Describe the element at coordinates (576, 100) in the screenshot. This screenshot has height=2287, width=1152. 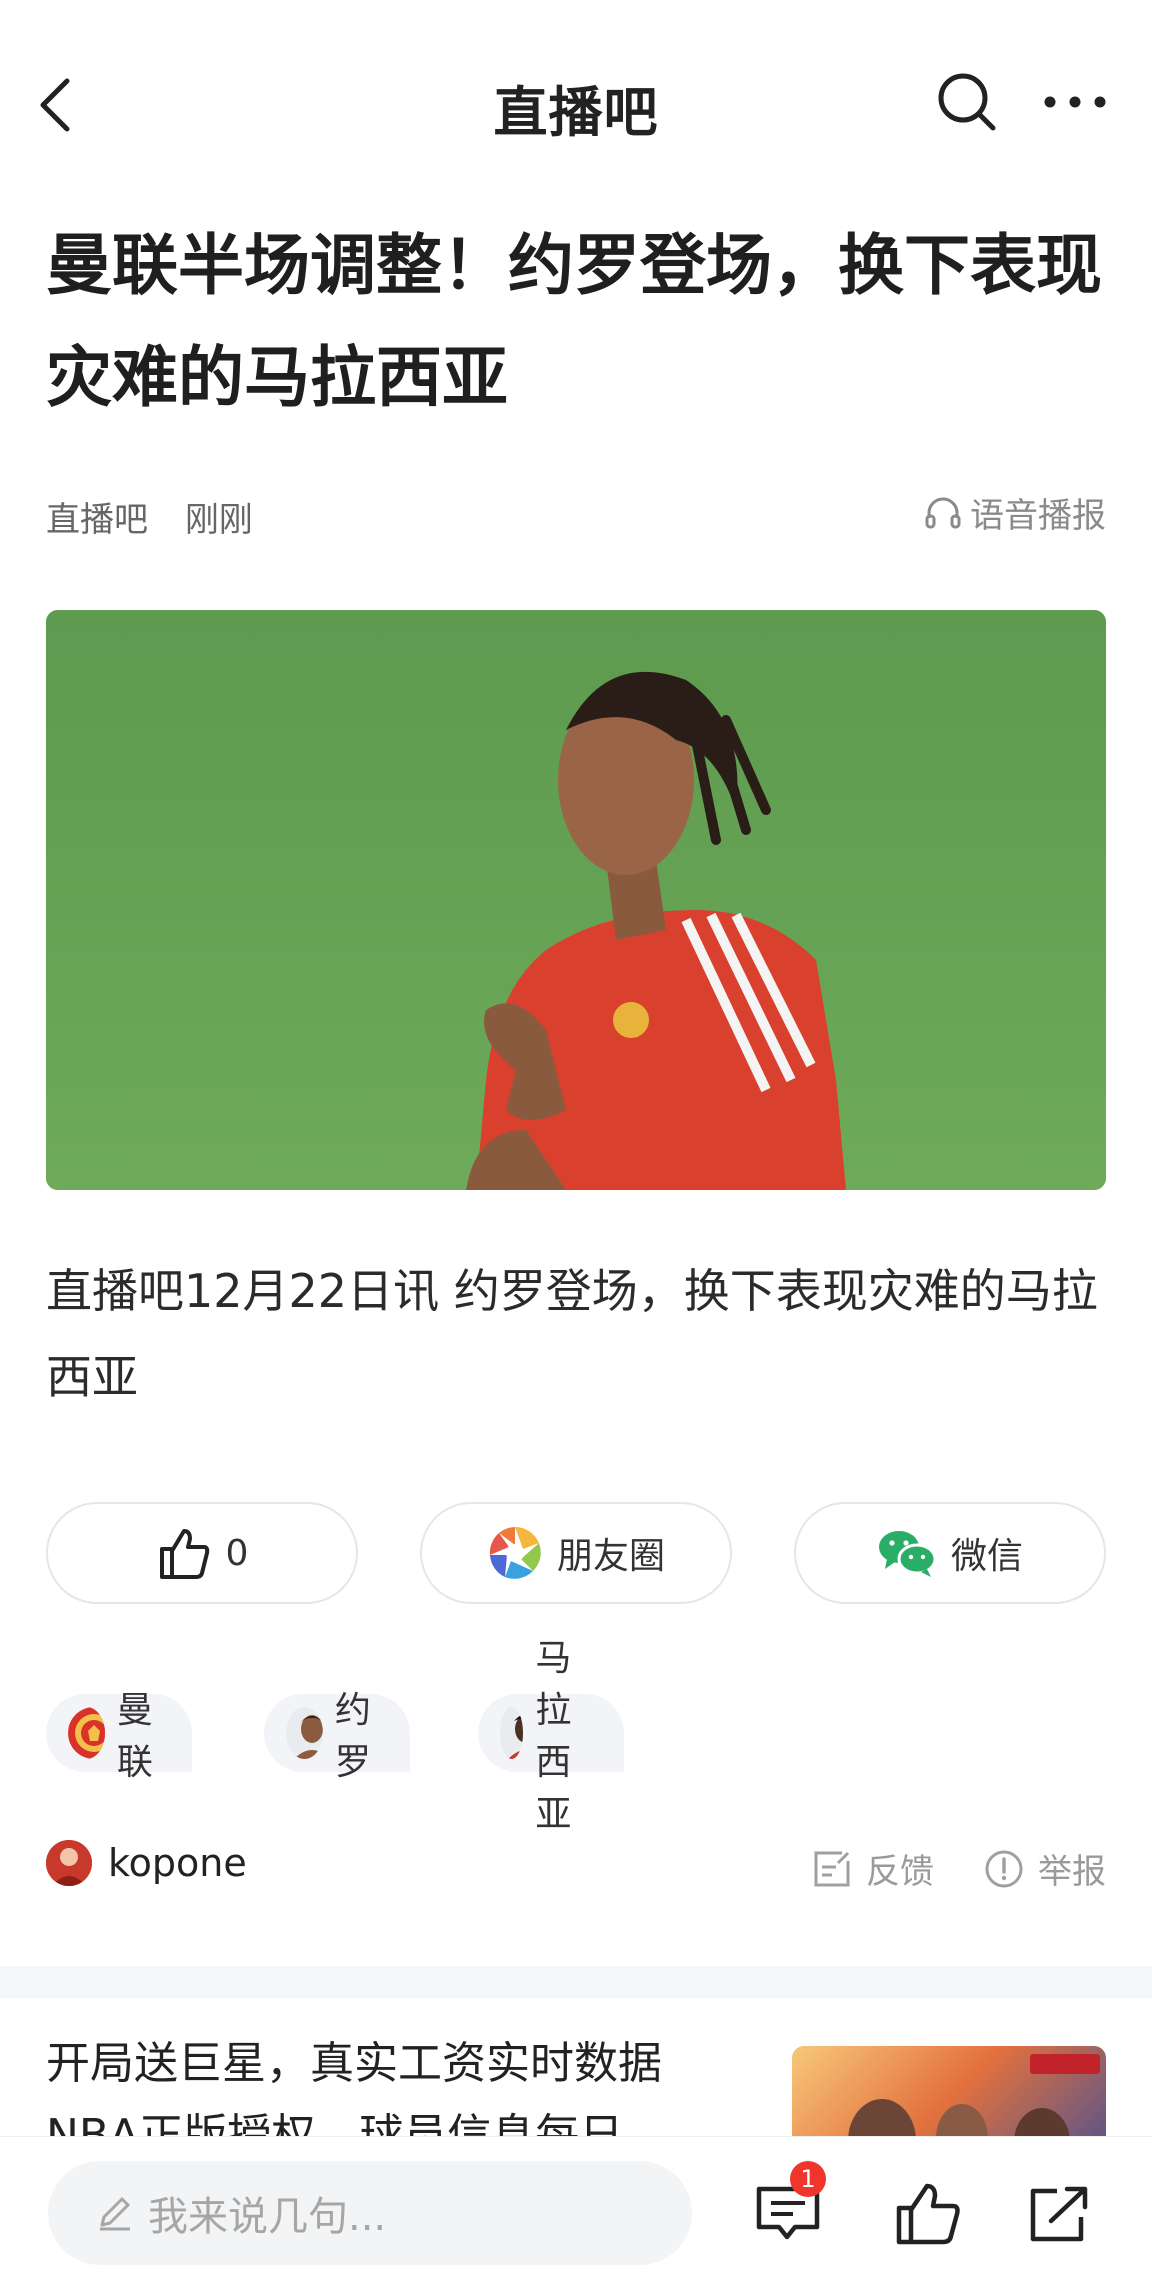
I see `top-nav: 直播吧` at that location.